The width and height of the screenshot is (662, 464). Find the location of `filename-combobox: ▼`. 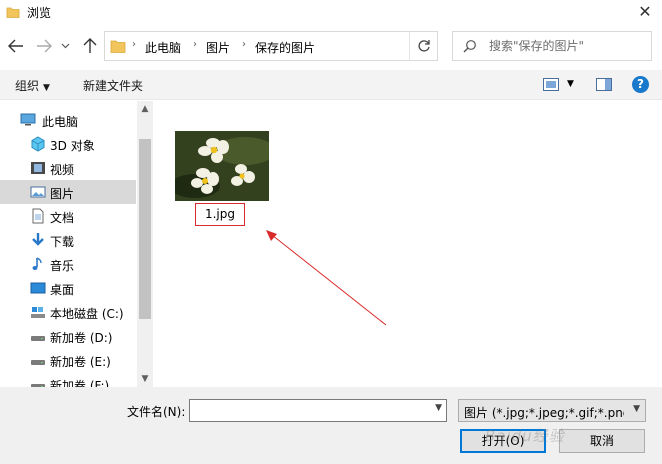

filename-combobox: ▼ is located at coordinates (318, 410).